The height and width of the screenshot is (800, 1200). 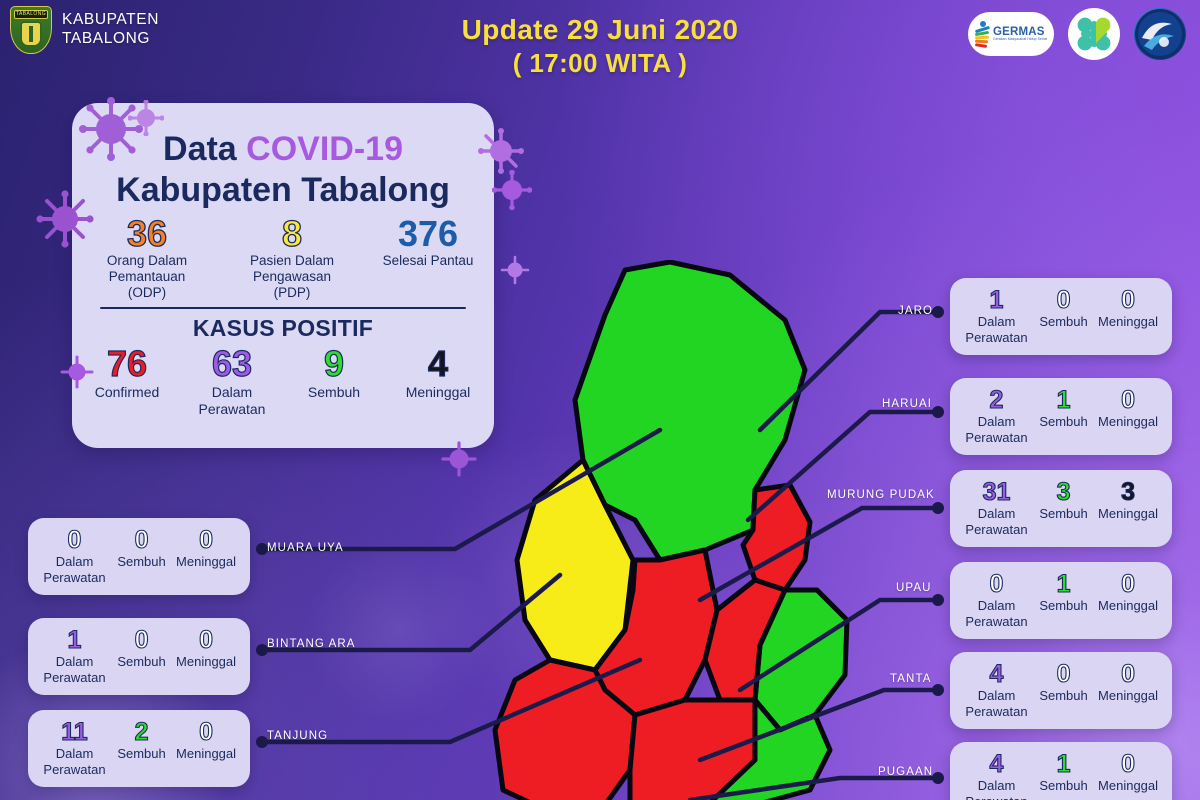 I want to click on tanta-meninggal: 0 Meninggal, so click(x=1128, y=689).